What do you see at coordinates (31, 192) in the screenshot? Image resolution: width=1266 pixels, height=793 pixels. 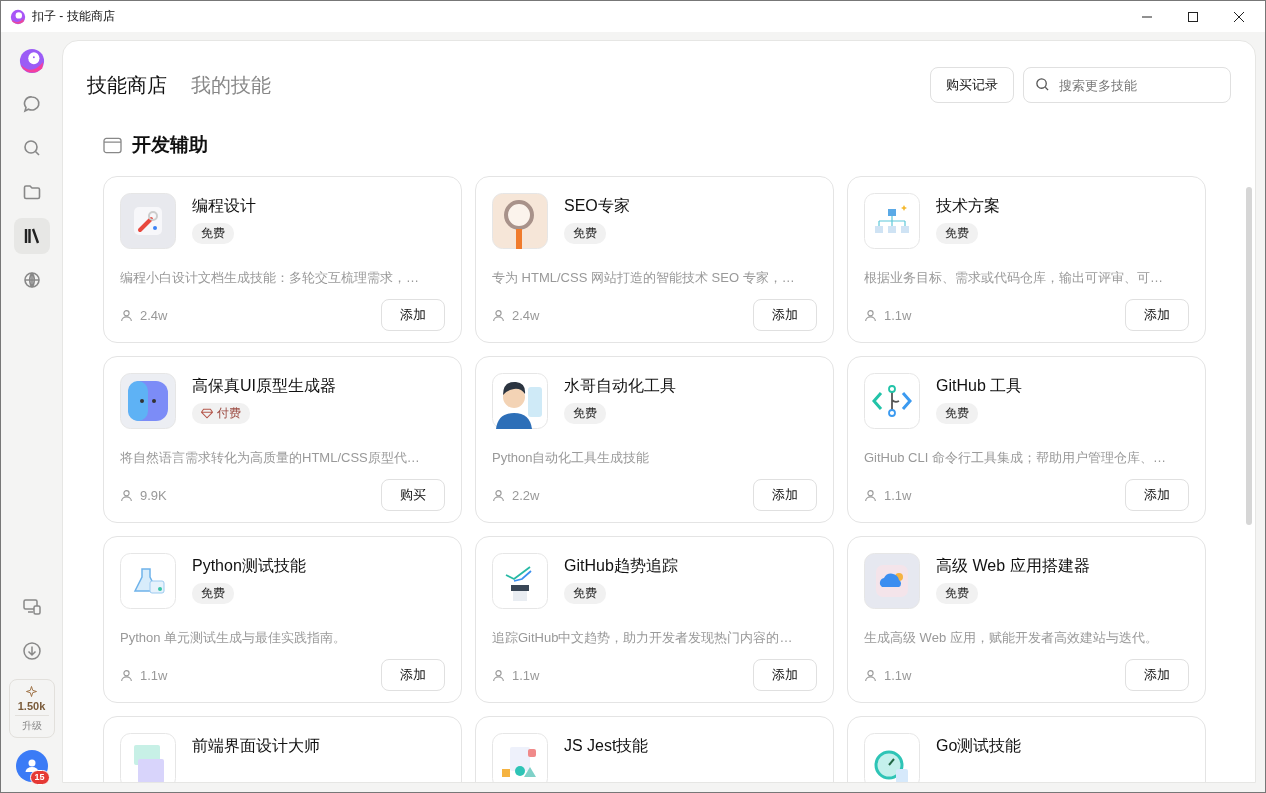 I see `folder-icon` at bounding box center [31, 192].